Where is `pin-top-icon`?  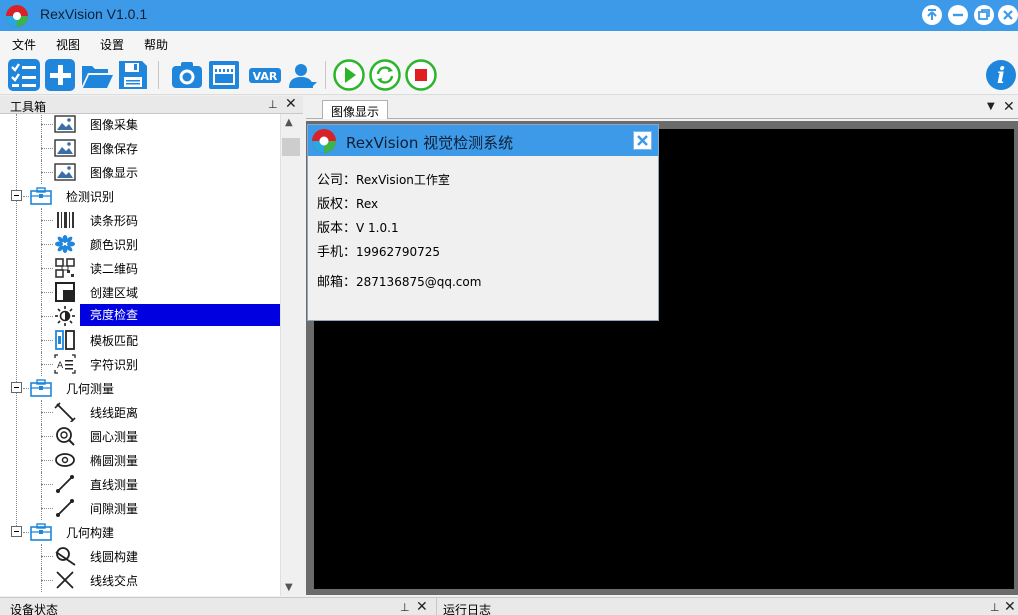 pin-top-icon is located at coordinates (932, 14).